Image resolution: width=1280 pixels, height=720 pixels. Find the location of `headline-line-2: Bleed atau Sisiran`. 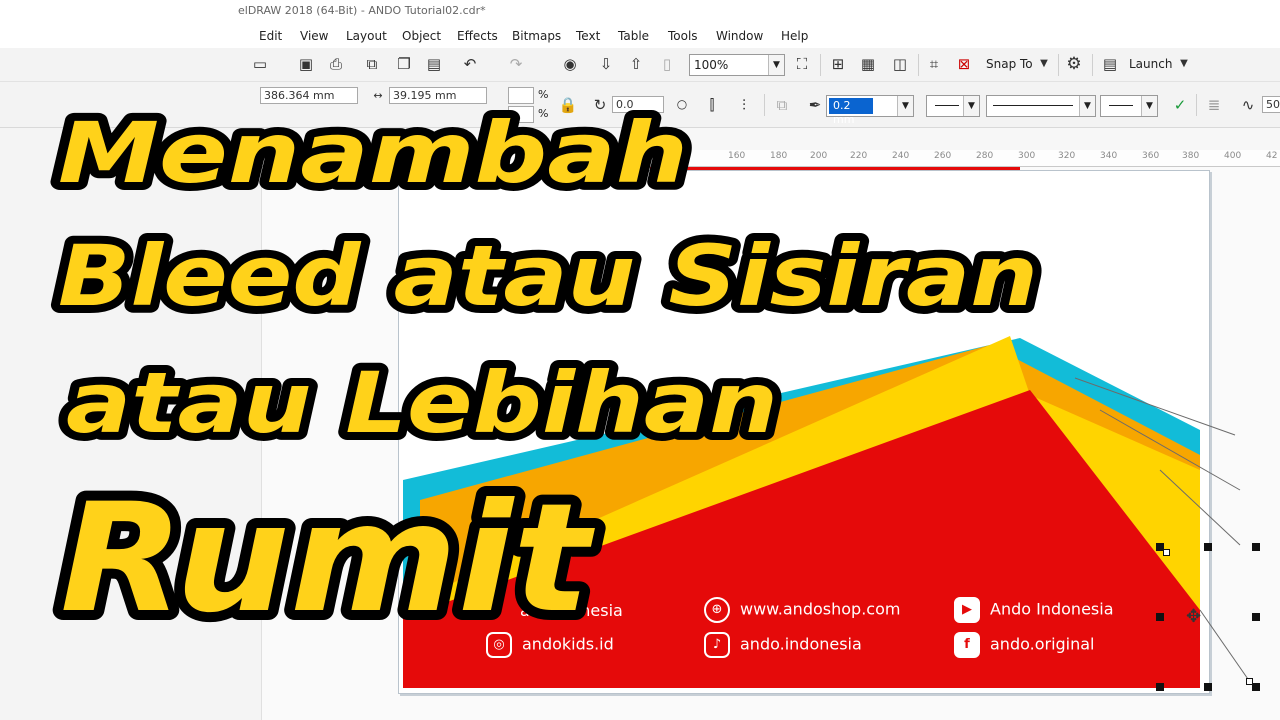

headline-line-2: Bleed atau Sisiran is located at coordinates (548, 276).